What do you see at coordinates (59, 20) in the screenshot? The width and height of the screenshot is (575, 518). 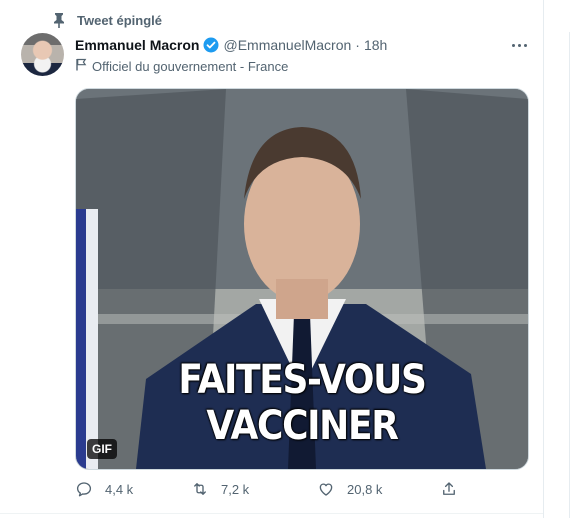 I see `pin-icon` at bounding box center [59, 20].